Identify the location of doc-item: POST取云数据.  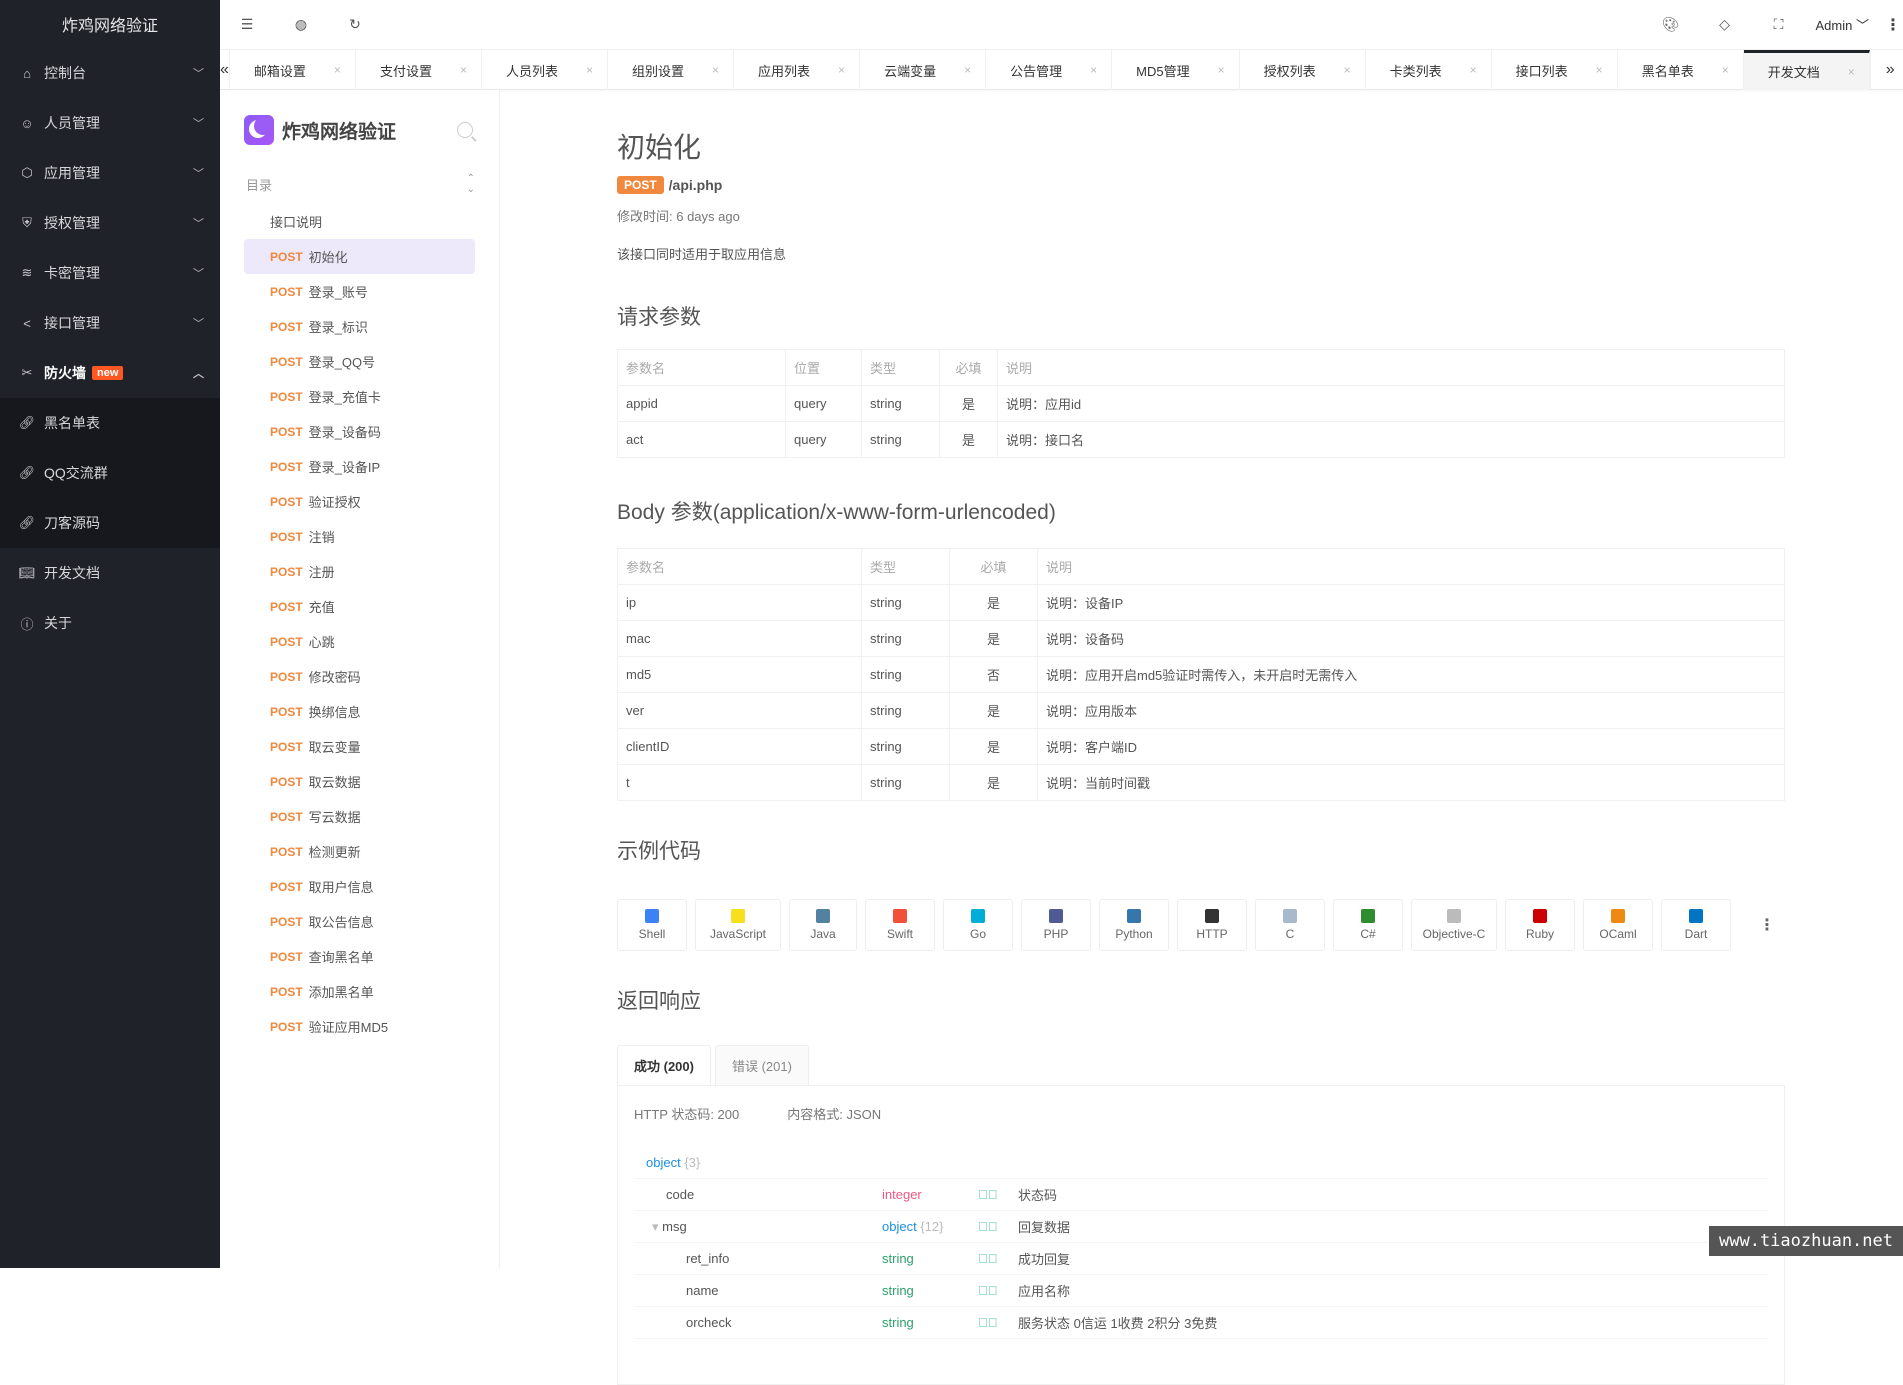
(359, 781).